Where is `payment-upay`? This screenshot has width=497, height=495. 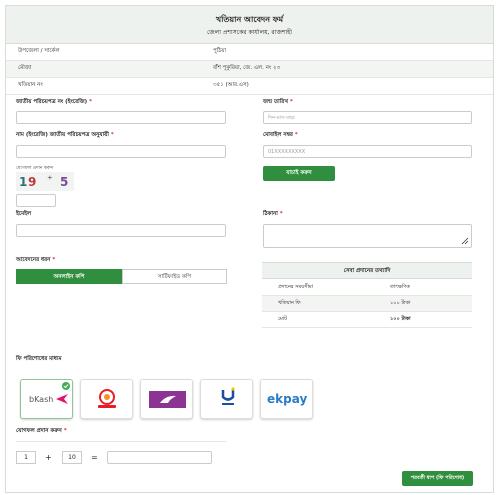 payment-upay is located at coordinates (226, 399).